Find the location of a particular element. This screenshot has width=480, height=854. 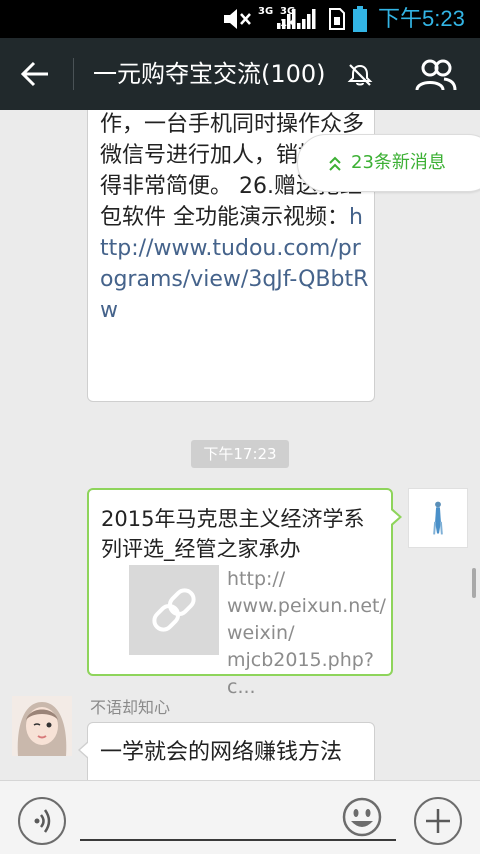

chat-header: 一元购夺宝交流(100) is located at coordinates (240, 74).